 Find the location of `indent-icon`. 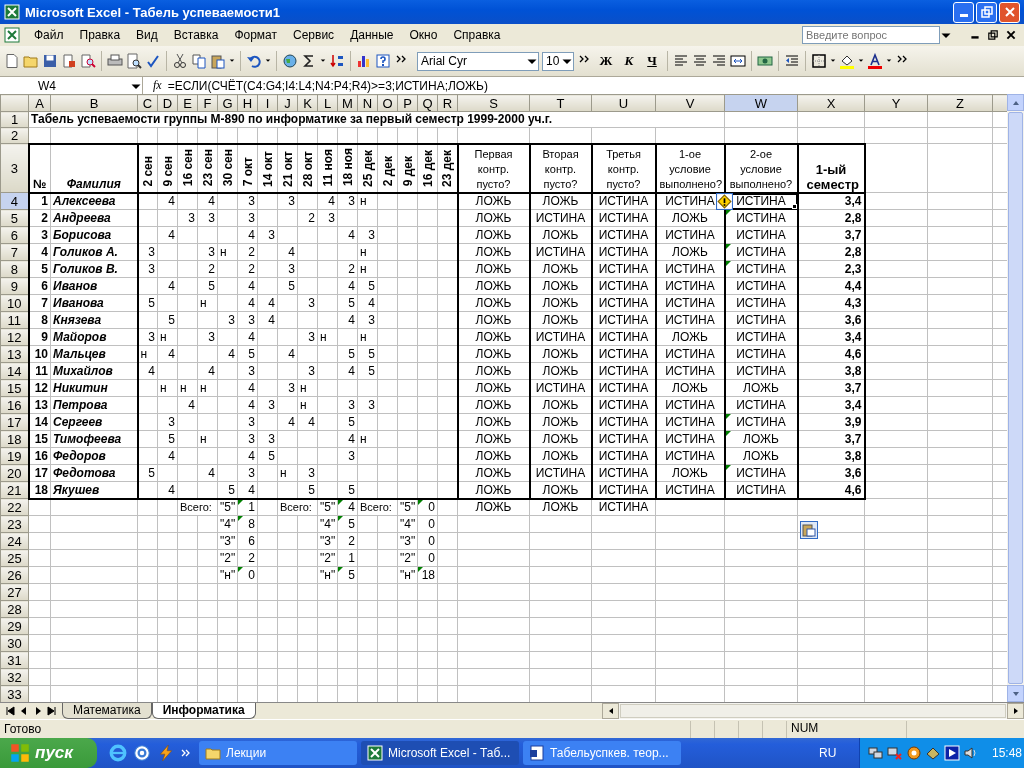

indent-icon is located at coordinates (792, 61).